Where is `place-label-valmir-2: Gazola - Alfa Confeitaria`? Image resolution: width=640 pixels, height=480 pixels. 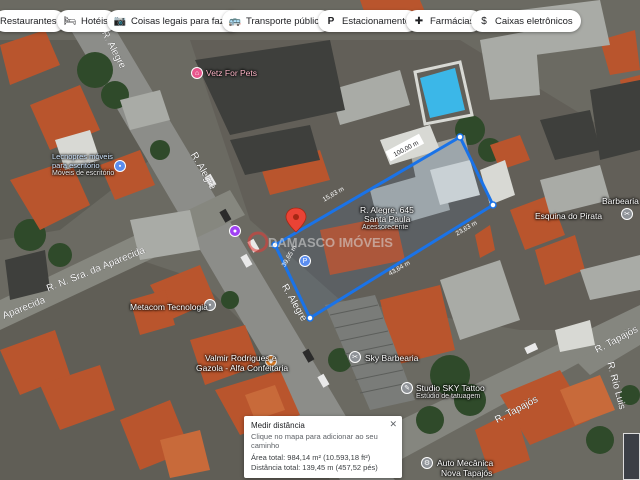
place-label-valmir-2: Gazola - Alfa Confeitaria is located at coordinates (242, 368).